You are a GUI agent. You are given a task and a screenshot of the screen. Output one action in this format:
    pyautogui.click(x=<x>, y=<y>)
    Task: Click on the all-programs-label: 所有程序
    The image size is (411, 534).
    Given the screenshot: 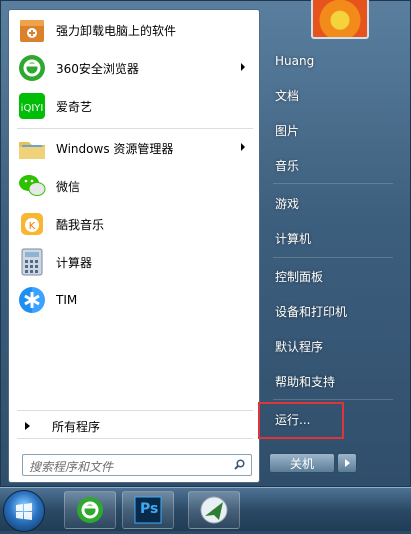 What is the action you would take?
    pyautogui.click(x=76, y=426)
    